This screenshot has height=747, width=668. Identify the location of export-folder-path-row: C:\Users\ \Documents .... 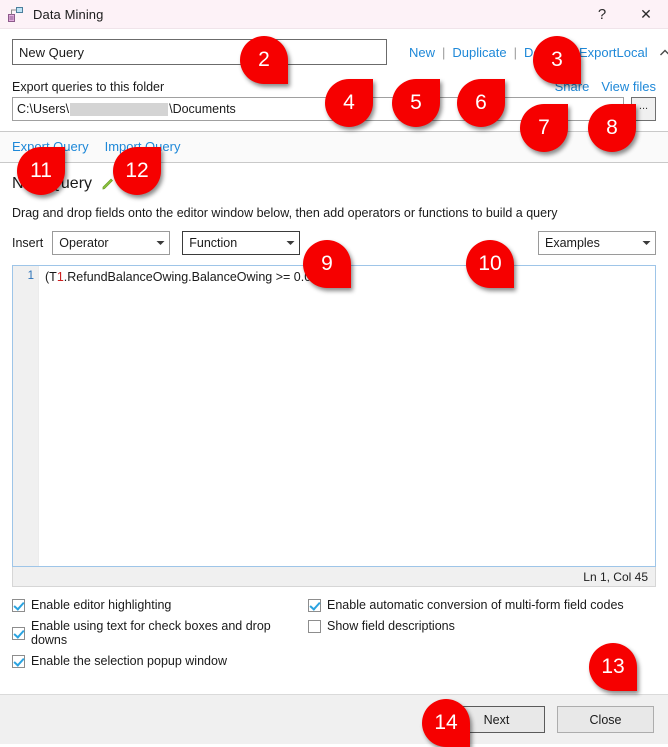
(334, 109).